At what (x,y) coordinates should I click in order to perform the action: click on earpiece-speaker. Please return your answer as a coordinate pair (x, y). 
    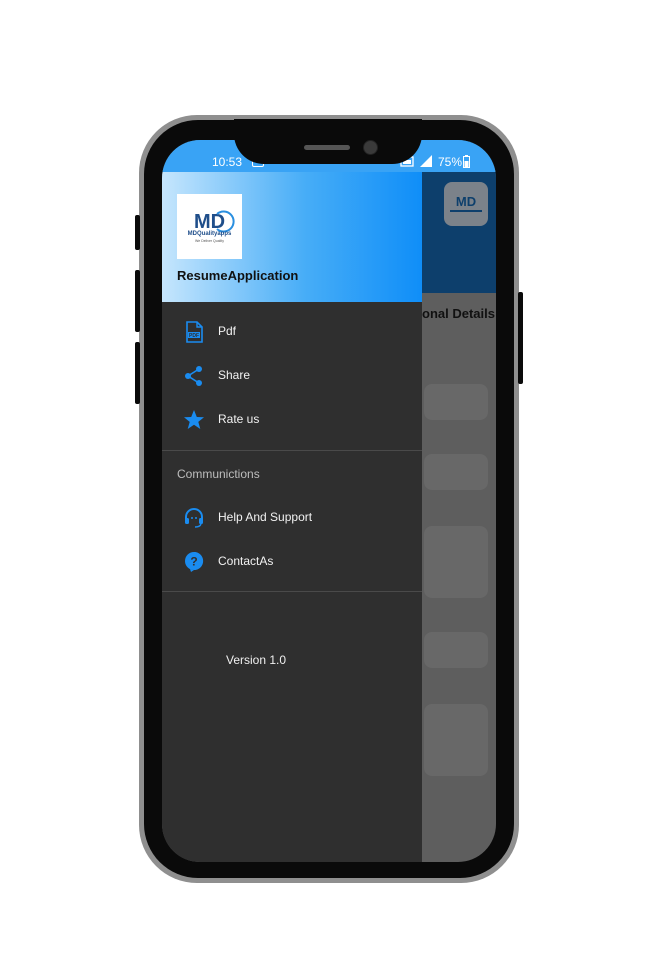
    Looking at the image, I should click on (327, 147).